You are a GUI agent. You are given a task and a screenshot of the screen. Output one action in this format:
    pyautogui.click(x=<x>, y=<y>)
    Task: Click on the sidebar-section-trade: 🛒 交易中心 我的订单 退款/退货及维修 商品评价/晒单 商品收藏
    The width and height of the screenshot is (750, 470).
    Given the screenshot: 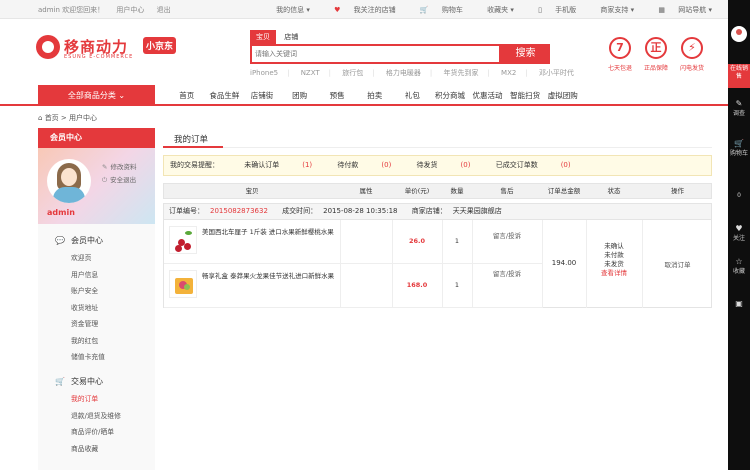 What is the action you would take?
    pyautogui.click(x=96, y=415)
    